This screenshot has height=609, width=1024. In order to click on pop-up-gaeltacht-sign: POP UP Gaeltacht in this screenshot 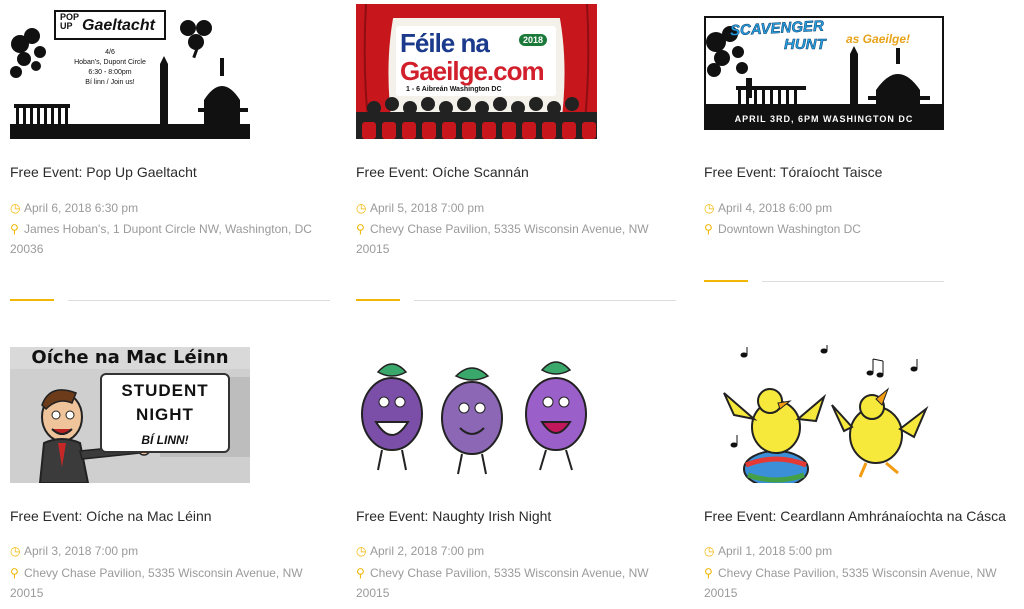, I will do `click(110, 25)`.